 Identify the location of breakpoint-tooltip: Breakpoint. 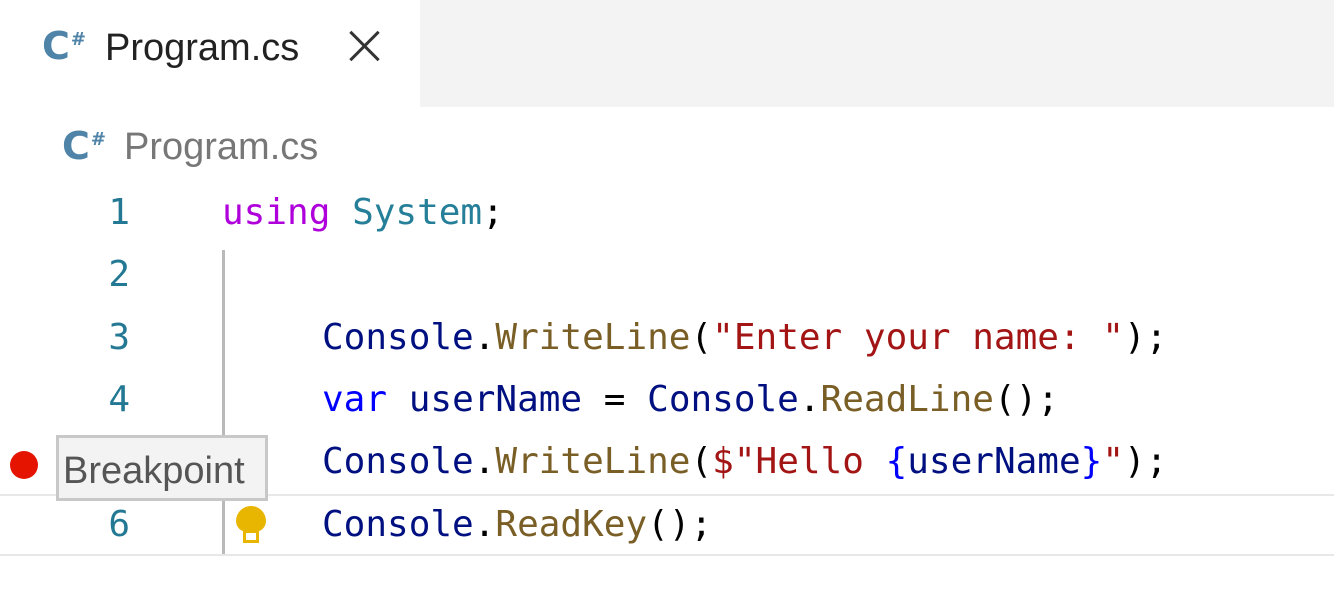
(162, 468).